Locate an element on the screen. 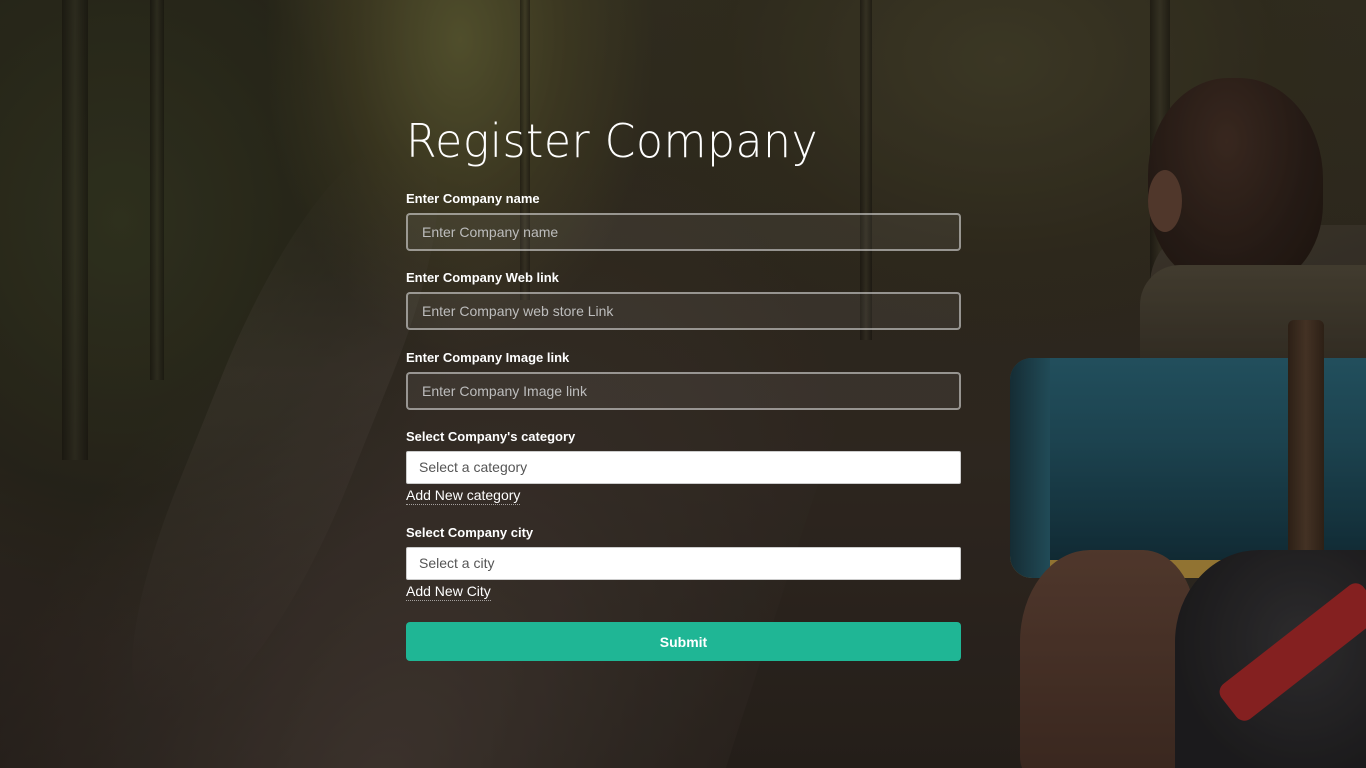  category-select: Select a category is located at coordinates (683, 467).